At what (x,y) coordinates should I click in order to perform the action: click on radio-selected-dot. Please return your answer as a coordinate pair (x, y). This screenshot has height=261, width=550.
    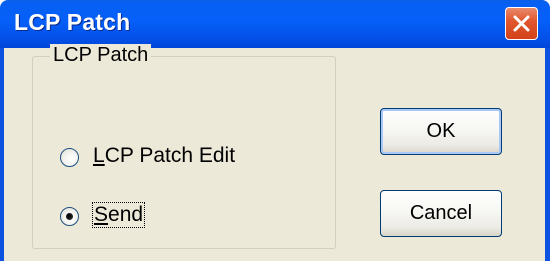
    Looking at the image, I should click on (69, 216).